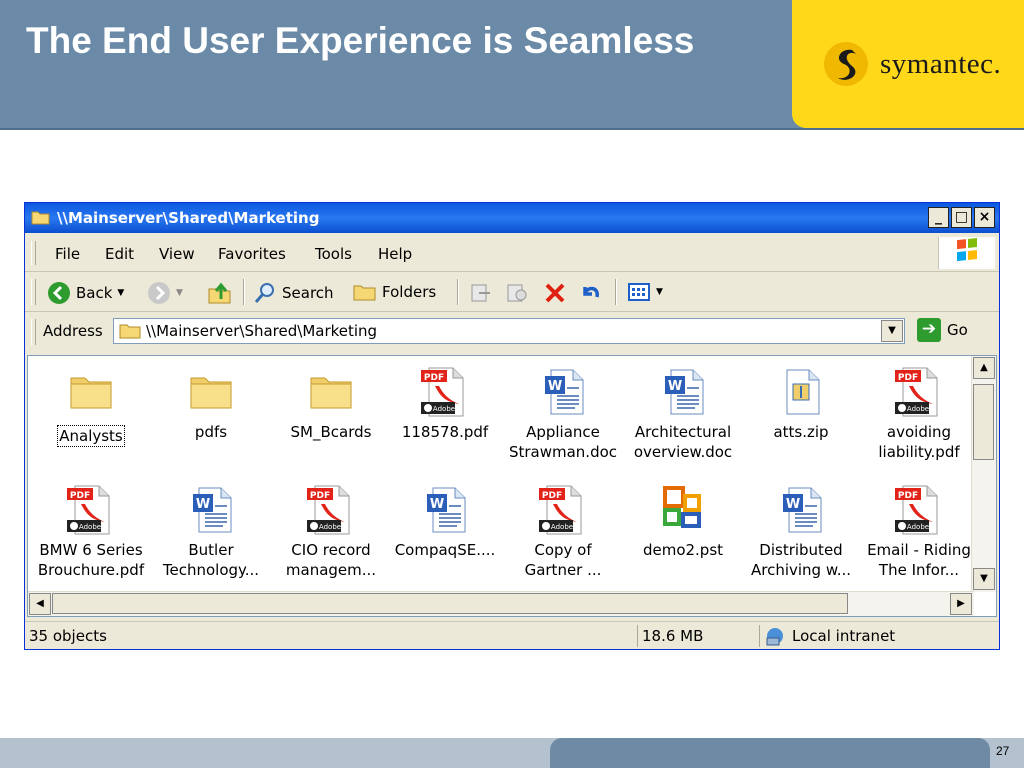 Image resolution: width=1024 pixels, height=768 pixels. Describe the element at coordinates (40, 218) in the screenshot. I see `folder-open-icon` at that location.